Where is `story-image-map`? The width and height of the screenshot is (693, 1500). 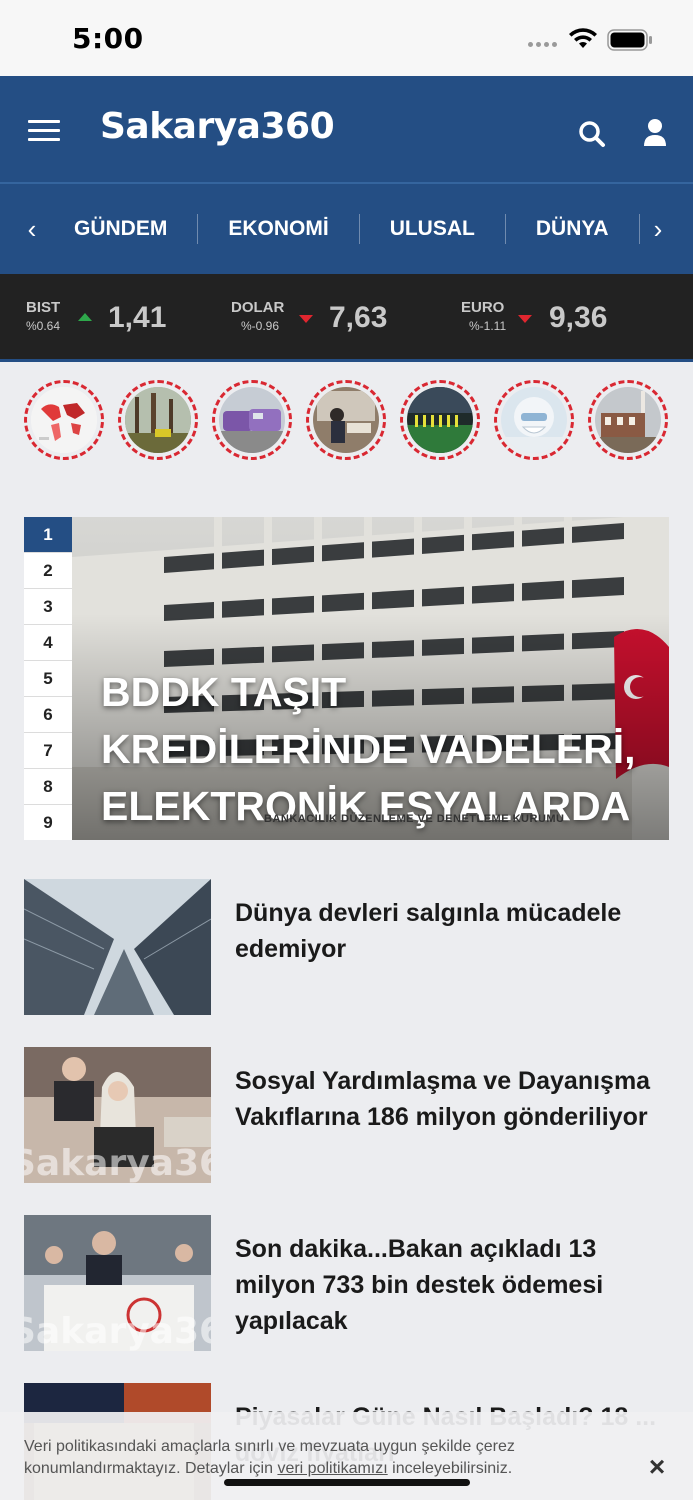
story-image-map is located at coordinates (64, 420).